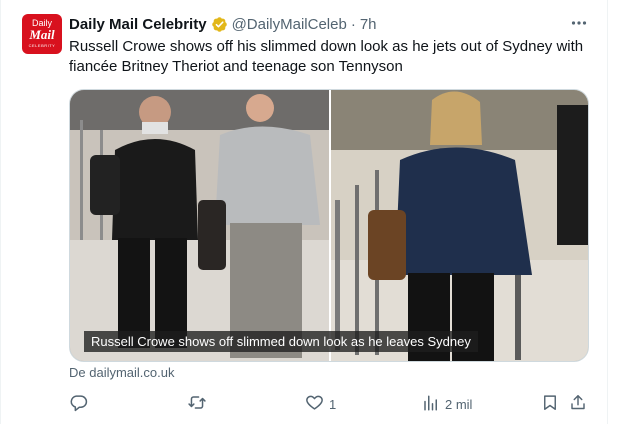 This screenshot has width=620, height=424. What do you see at coordinates (219, 24) in the screenshot?
I see `verified-badge-icon` at bounding box center [219, 24].